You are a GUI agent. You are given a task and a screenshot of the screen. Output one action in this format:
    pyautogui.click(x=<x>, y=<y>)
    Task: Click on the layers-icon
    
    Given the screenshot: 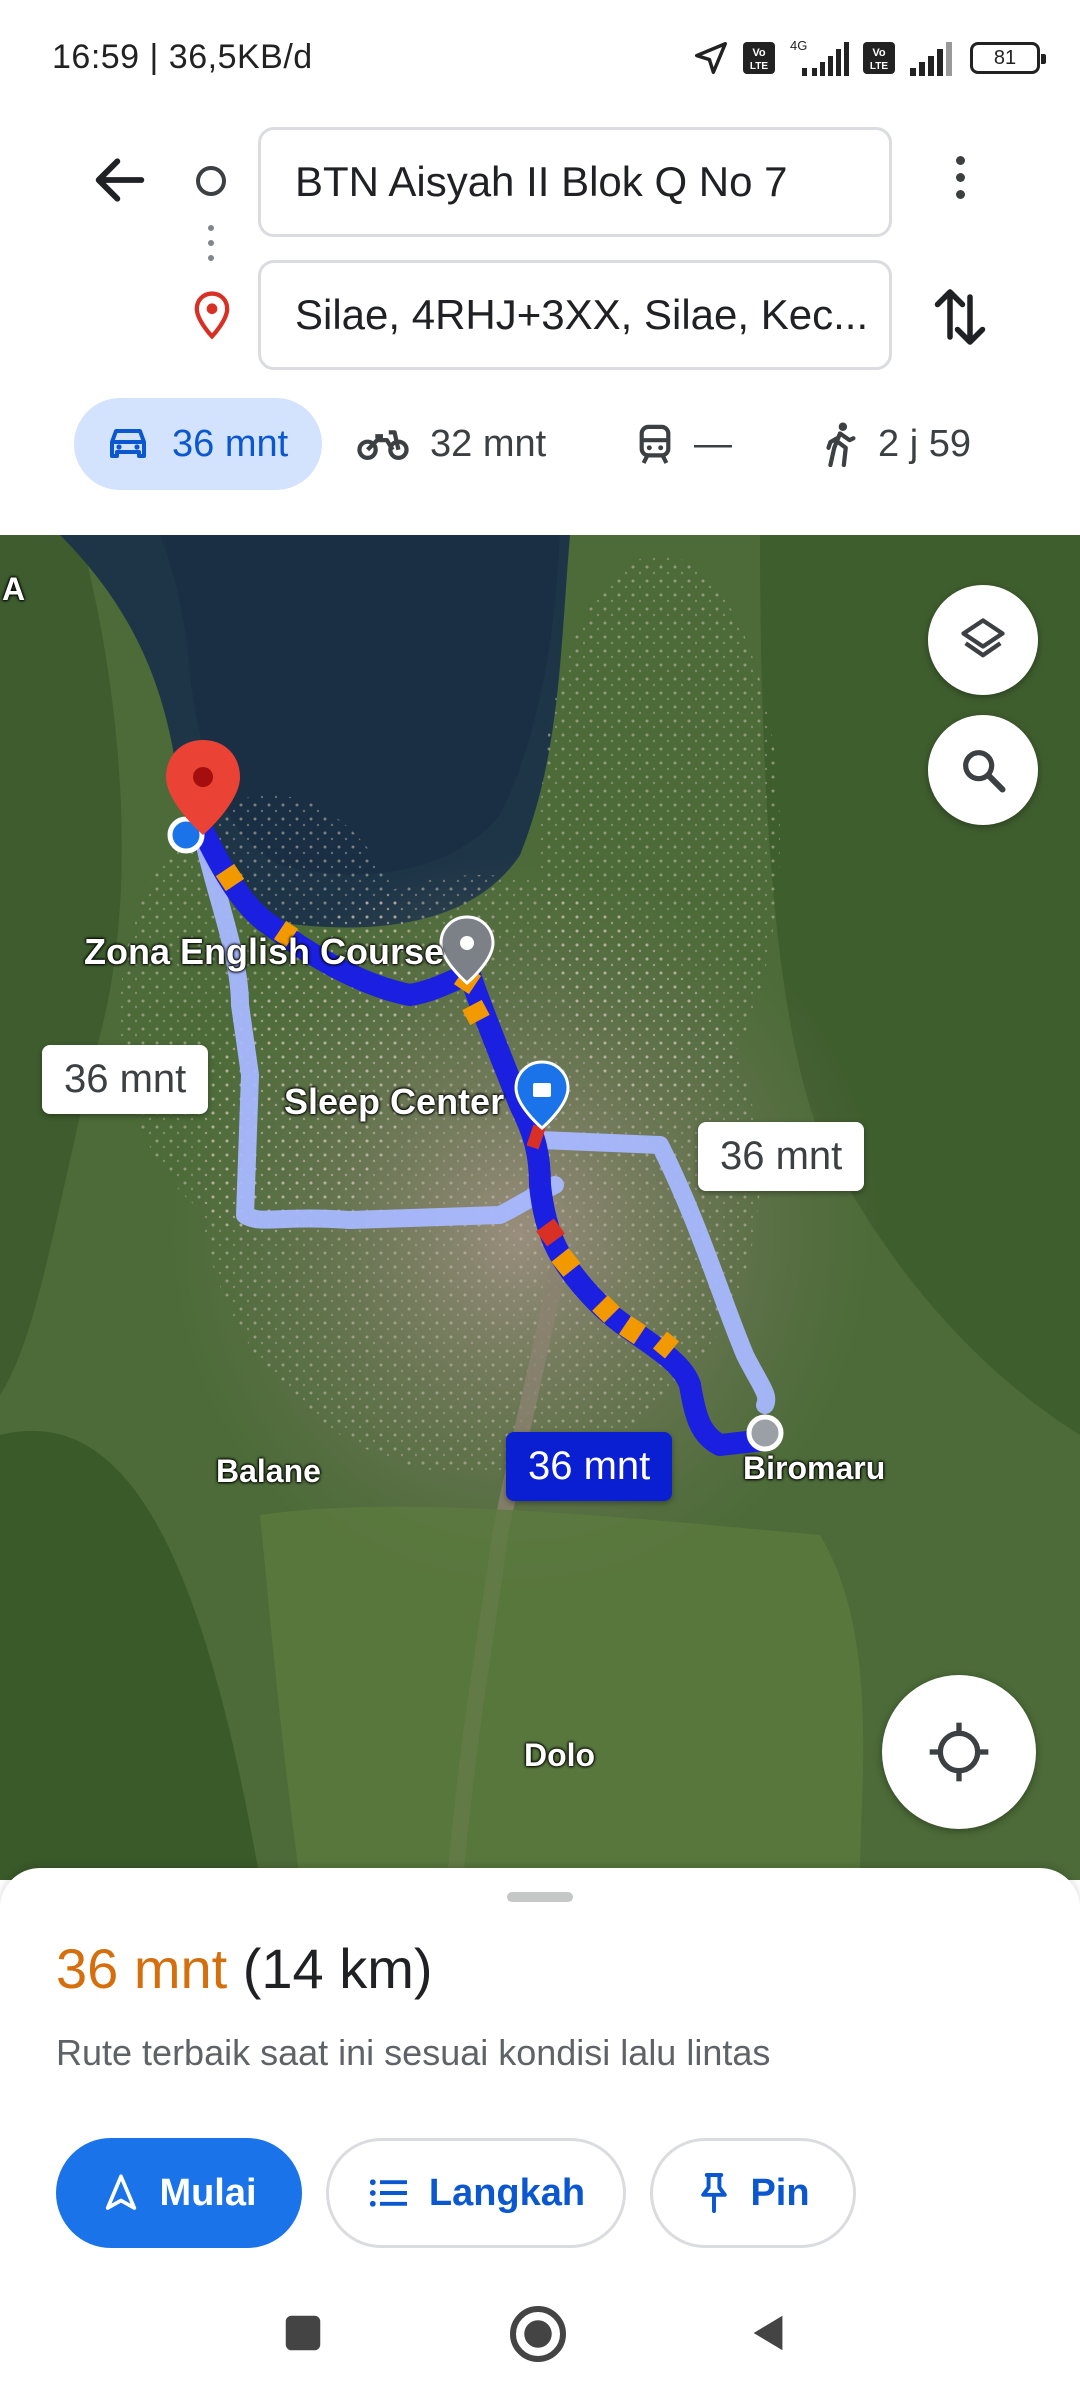 What is the action you would take?
    pyautogui.click(x=983, y=638)
    